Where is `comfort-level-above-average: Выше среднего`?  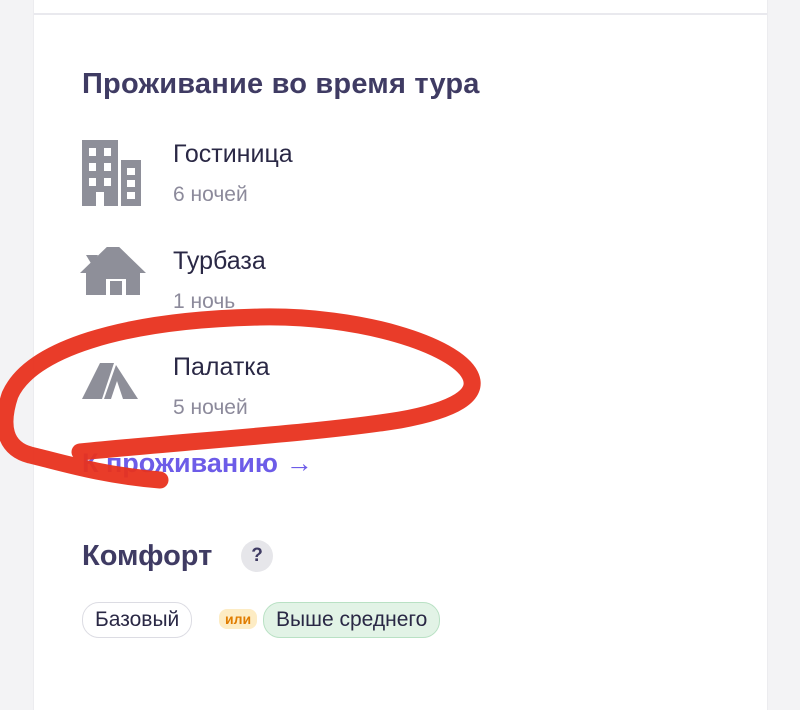 comfort-level-above-average: Выше среднего is located at coordinates (352, 620).